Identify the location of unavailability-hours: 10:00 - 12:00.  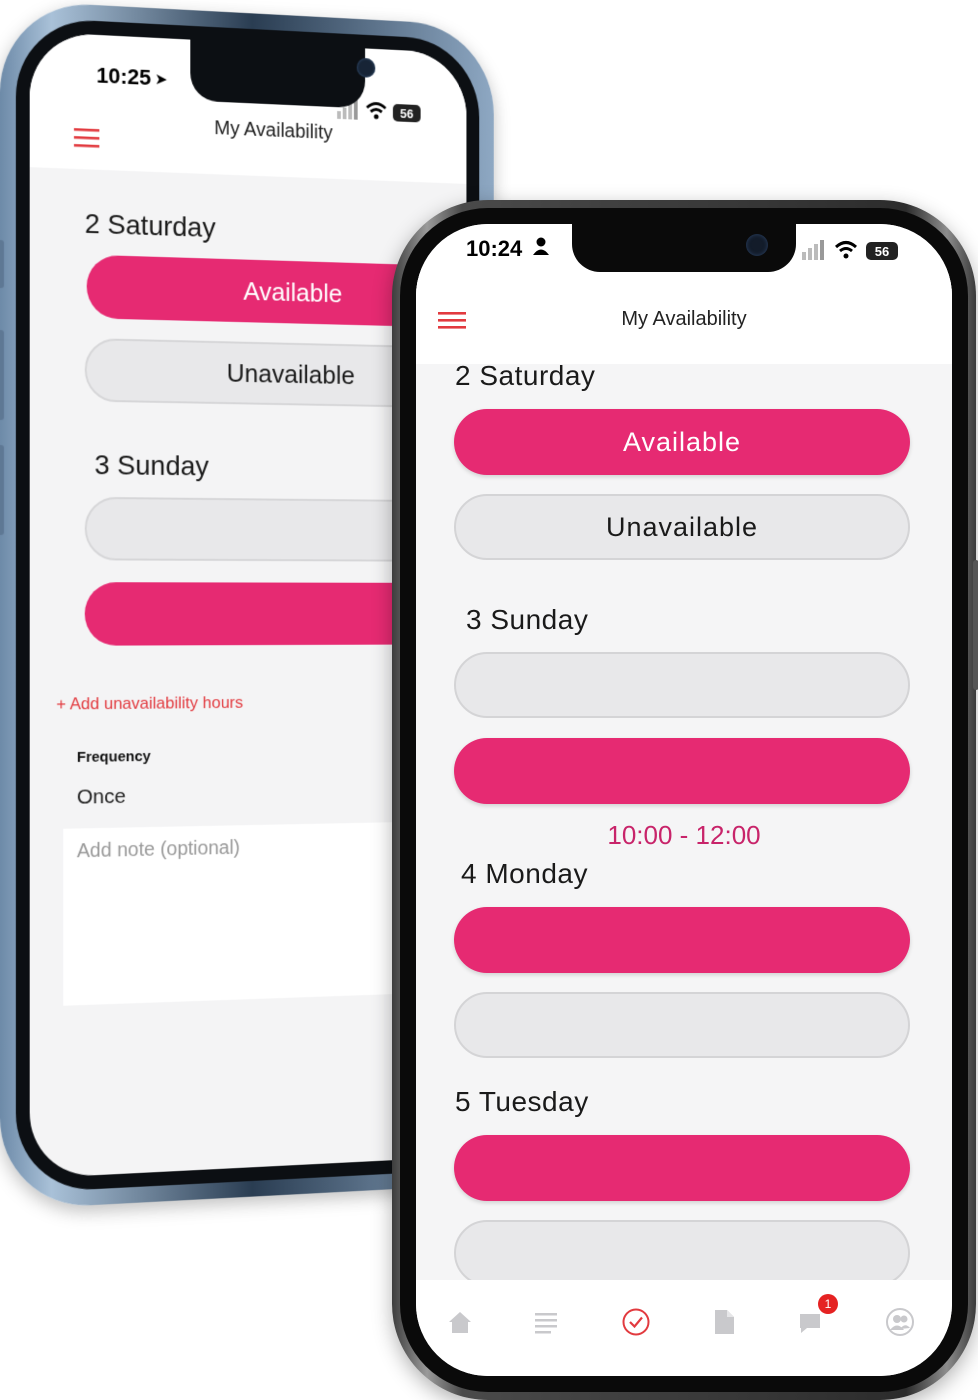
(684, 835).